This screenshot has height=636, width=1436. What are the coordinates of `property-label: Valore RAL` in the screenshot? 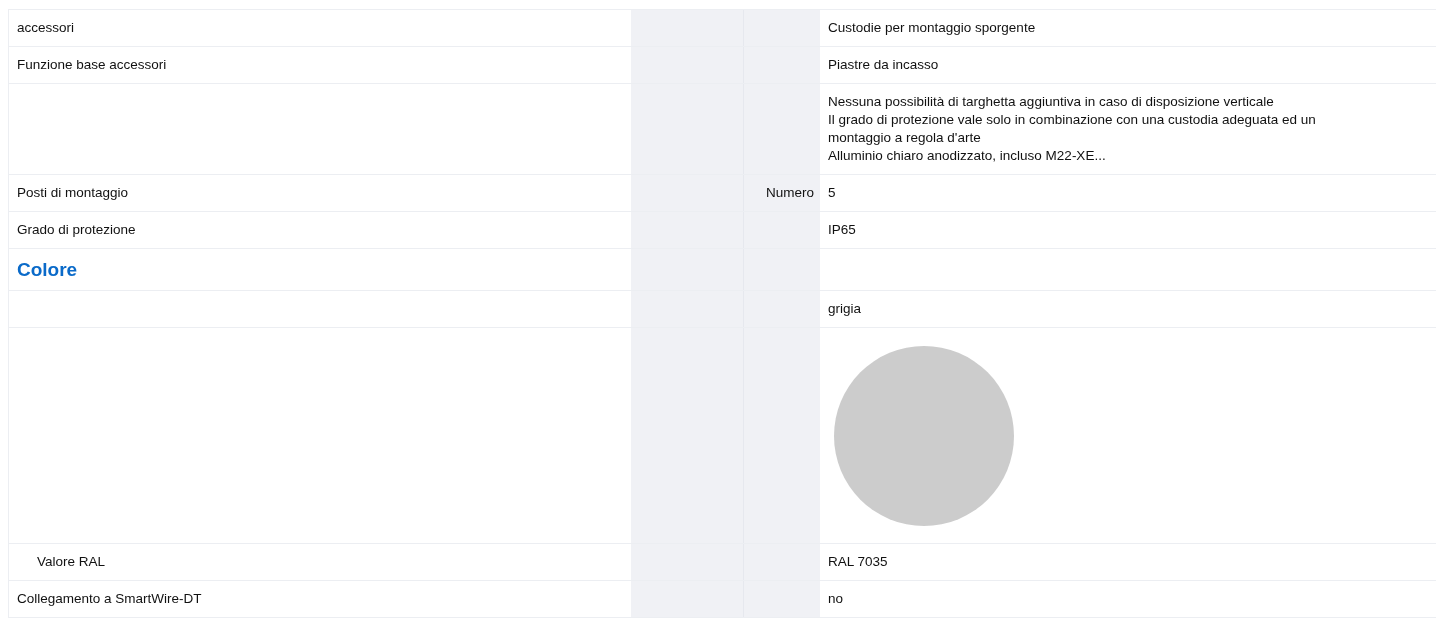 It's located at (71, 561).